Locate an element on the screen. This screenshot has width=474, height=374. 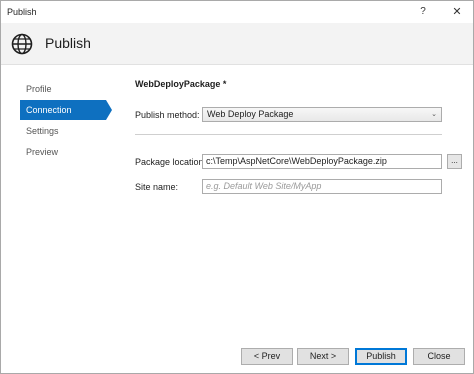
window-title: Publish is located at coordinates (22, 12).